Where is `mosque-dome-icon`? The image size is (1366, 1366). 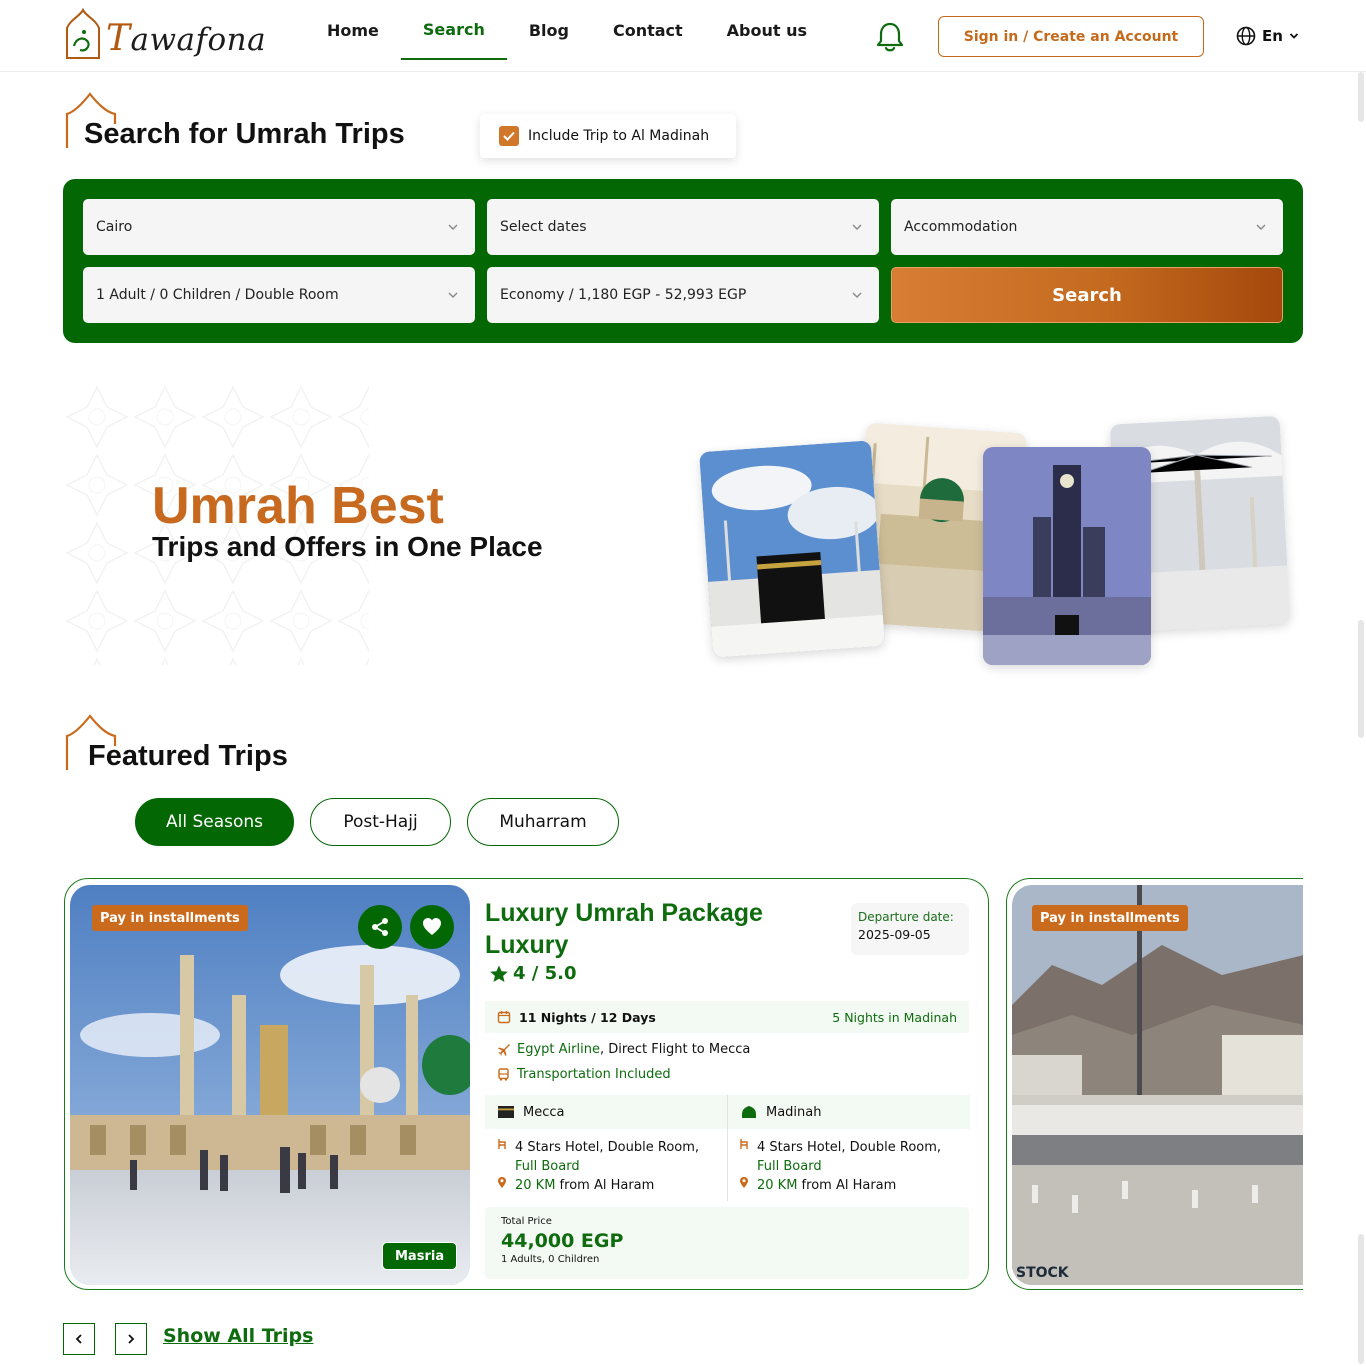 mosque-dome-icon is located at coordinates (749, 1112).